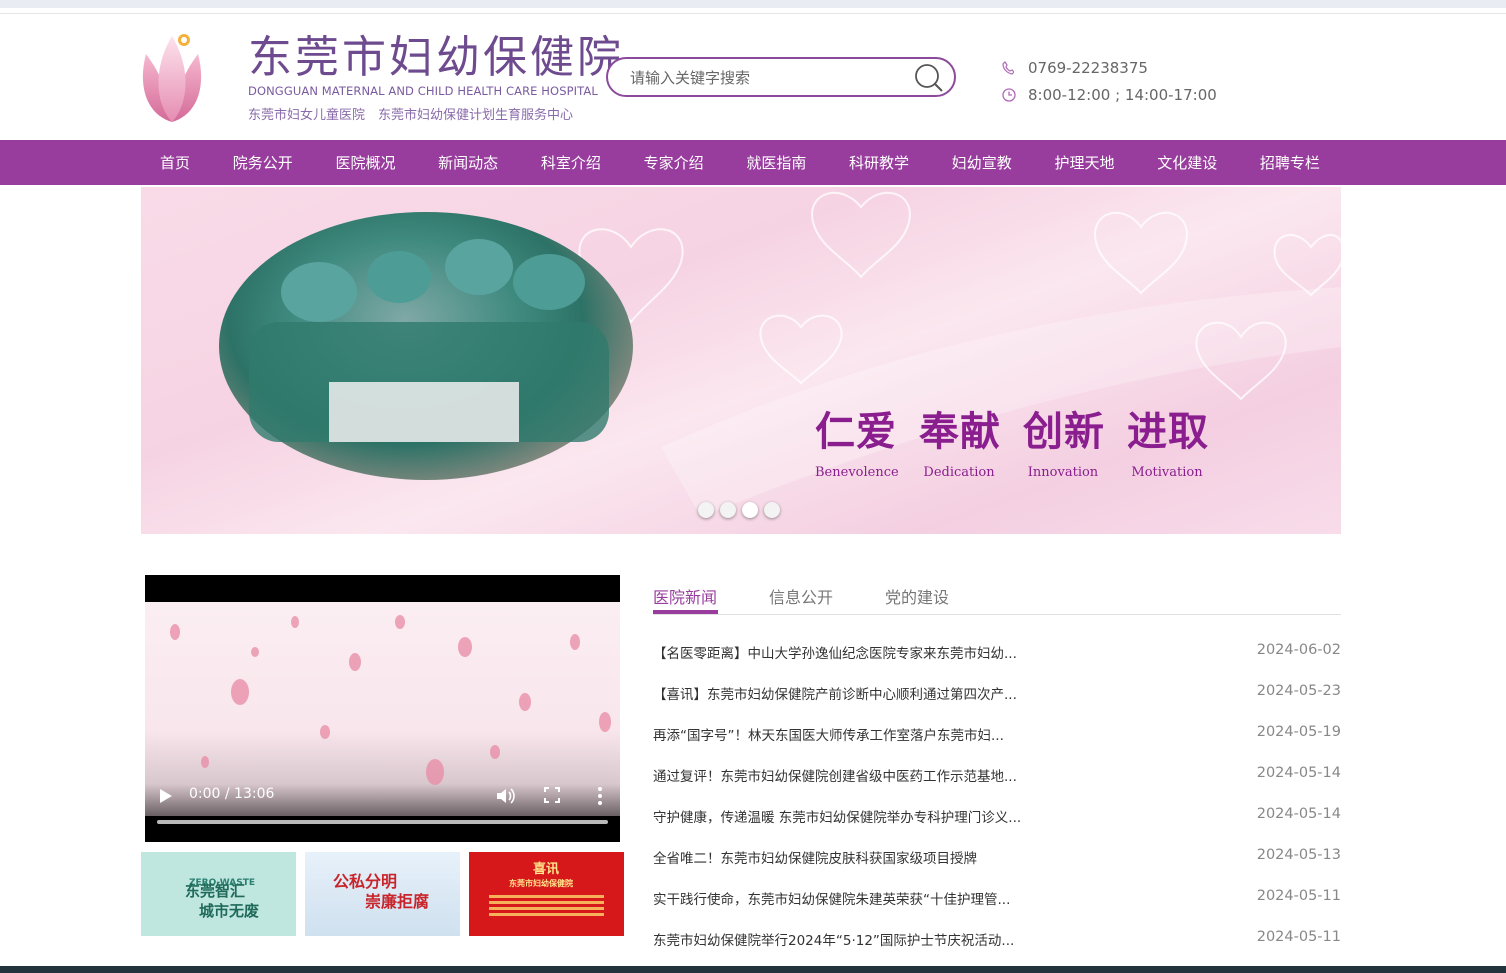 This screenshot has height=973, width=1506. What do you see at coordinates (382, 708) in the screenshot?
I see `video-player: 0:00 / 13:06` at bounding box center [382, 708].